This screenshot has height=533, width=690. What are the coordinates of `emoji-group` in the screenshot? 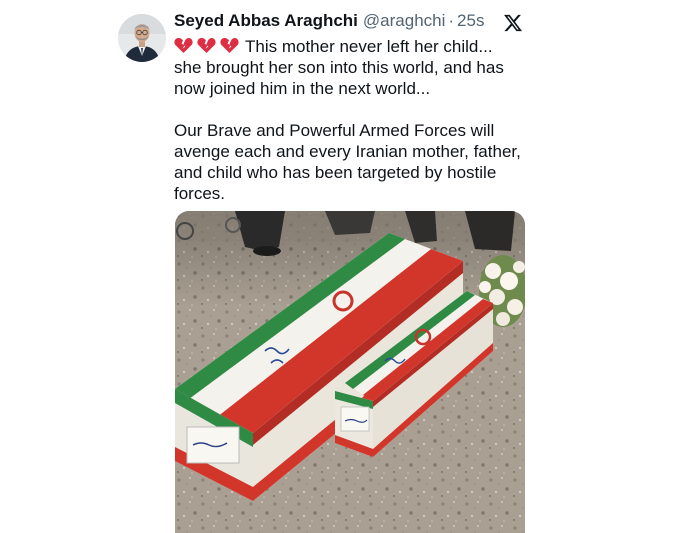 It's located at (206, 45).